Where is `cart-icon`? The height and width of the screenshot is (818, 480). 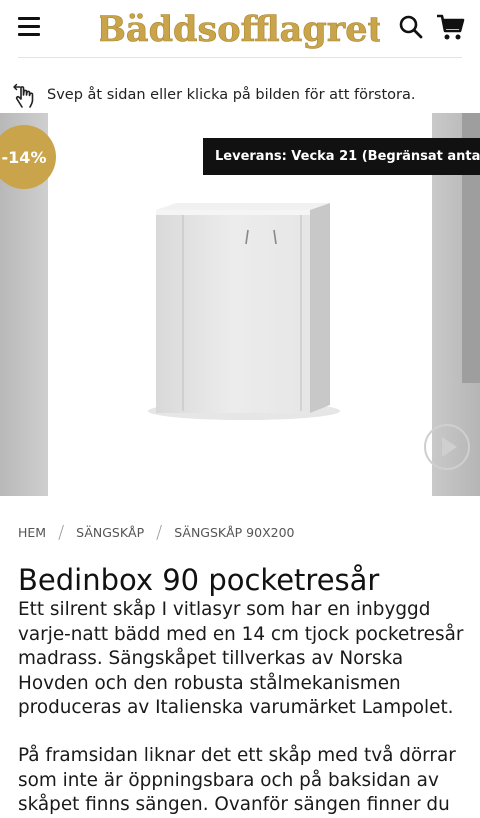 cart-icon is located at coordinates (450, 27).